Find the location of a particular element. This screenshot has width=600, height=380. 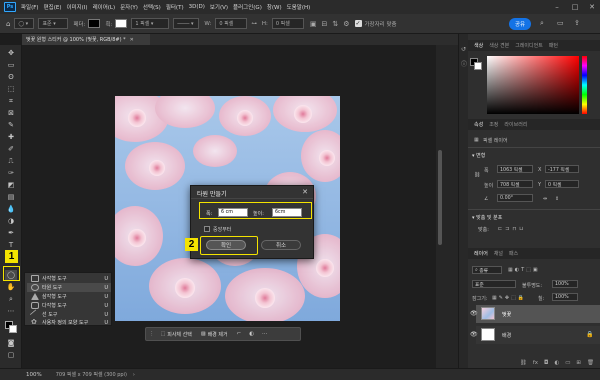

fx-icon: fx is located at coordinates (535, 364).